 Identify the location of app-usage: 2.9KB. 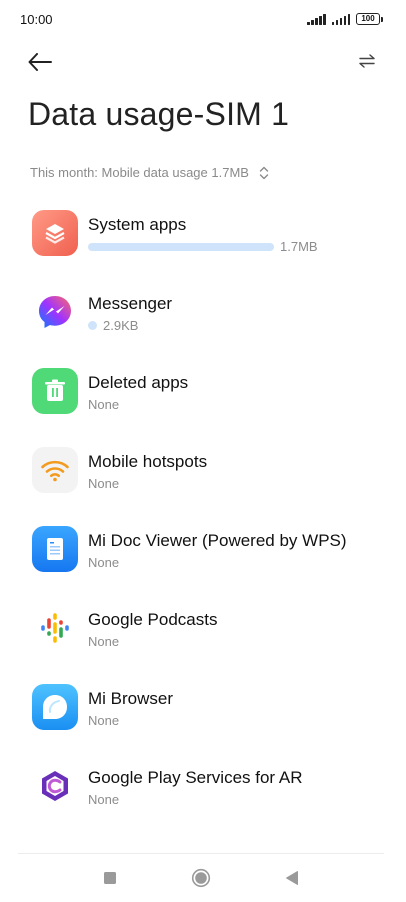
(113, 325).